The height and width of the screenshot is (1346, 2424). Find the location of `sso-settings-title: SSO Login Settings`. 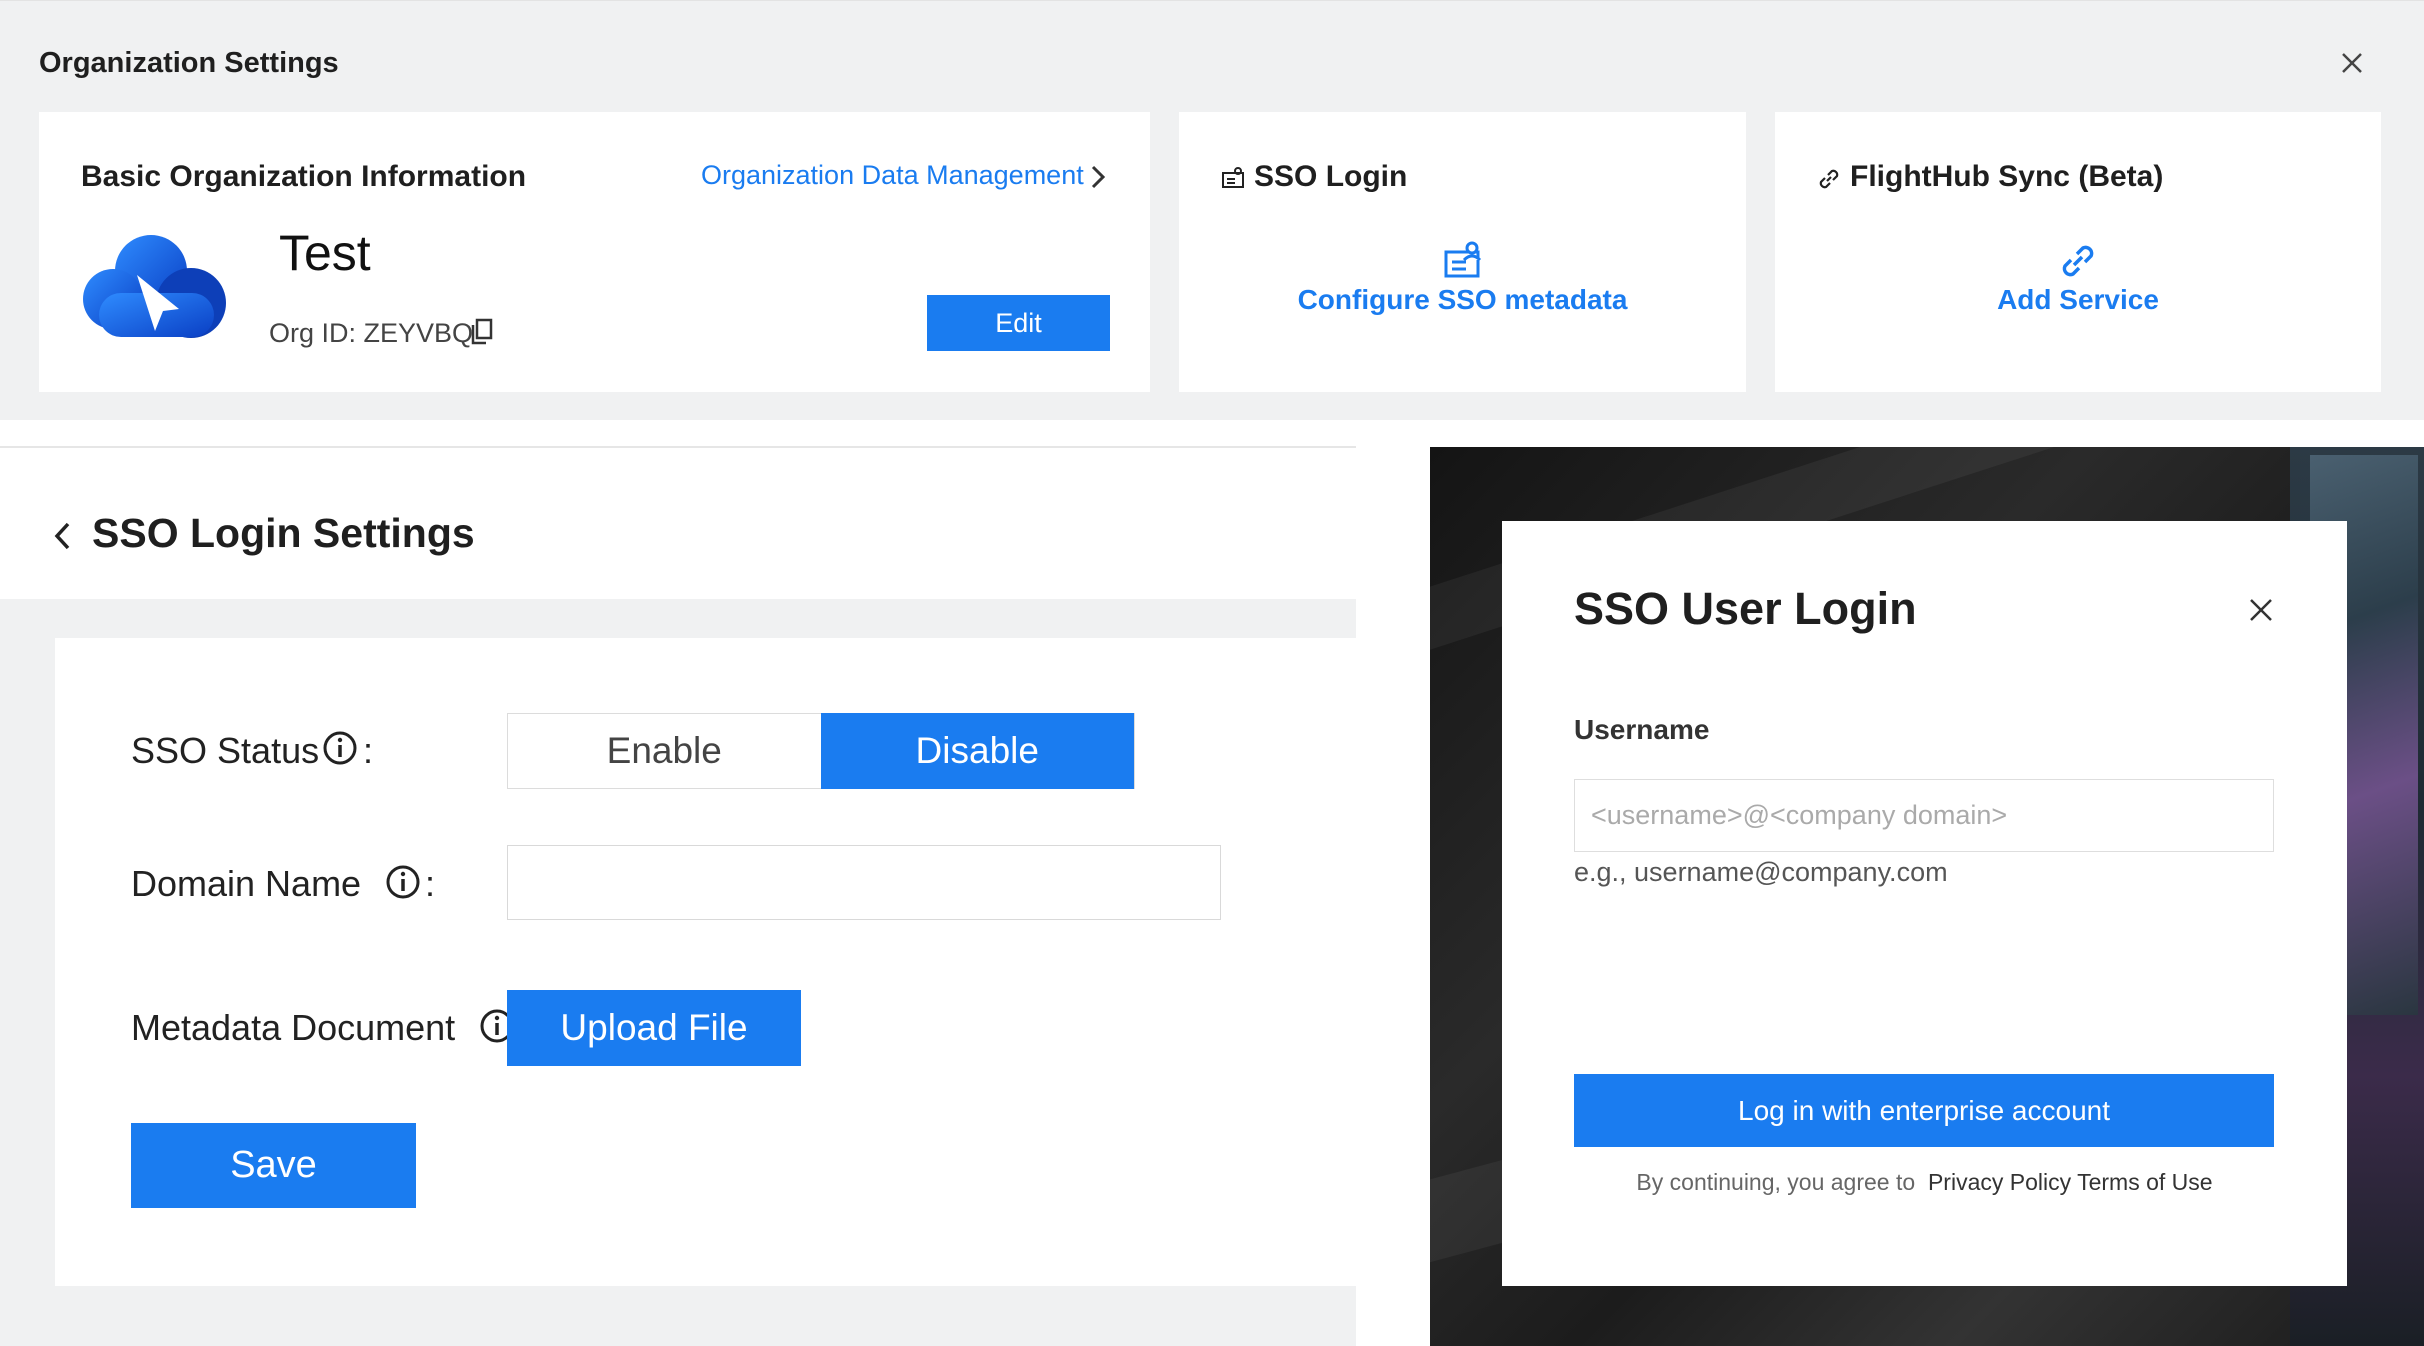

sso-settings-title: SSO Login Settings is located at coordinates (283, 533).